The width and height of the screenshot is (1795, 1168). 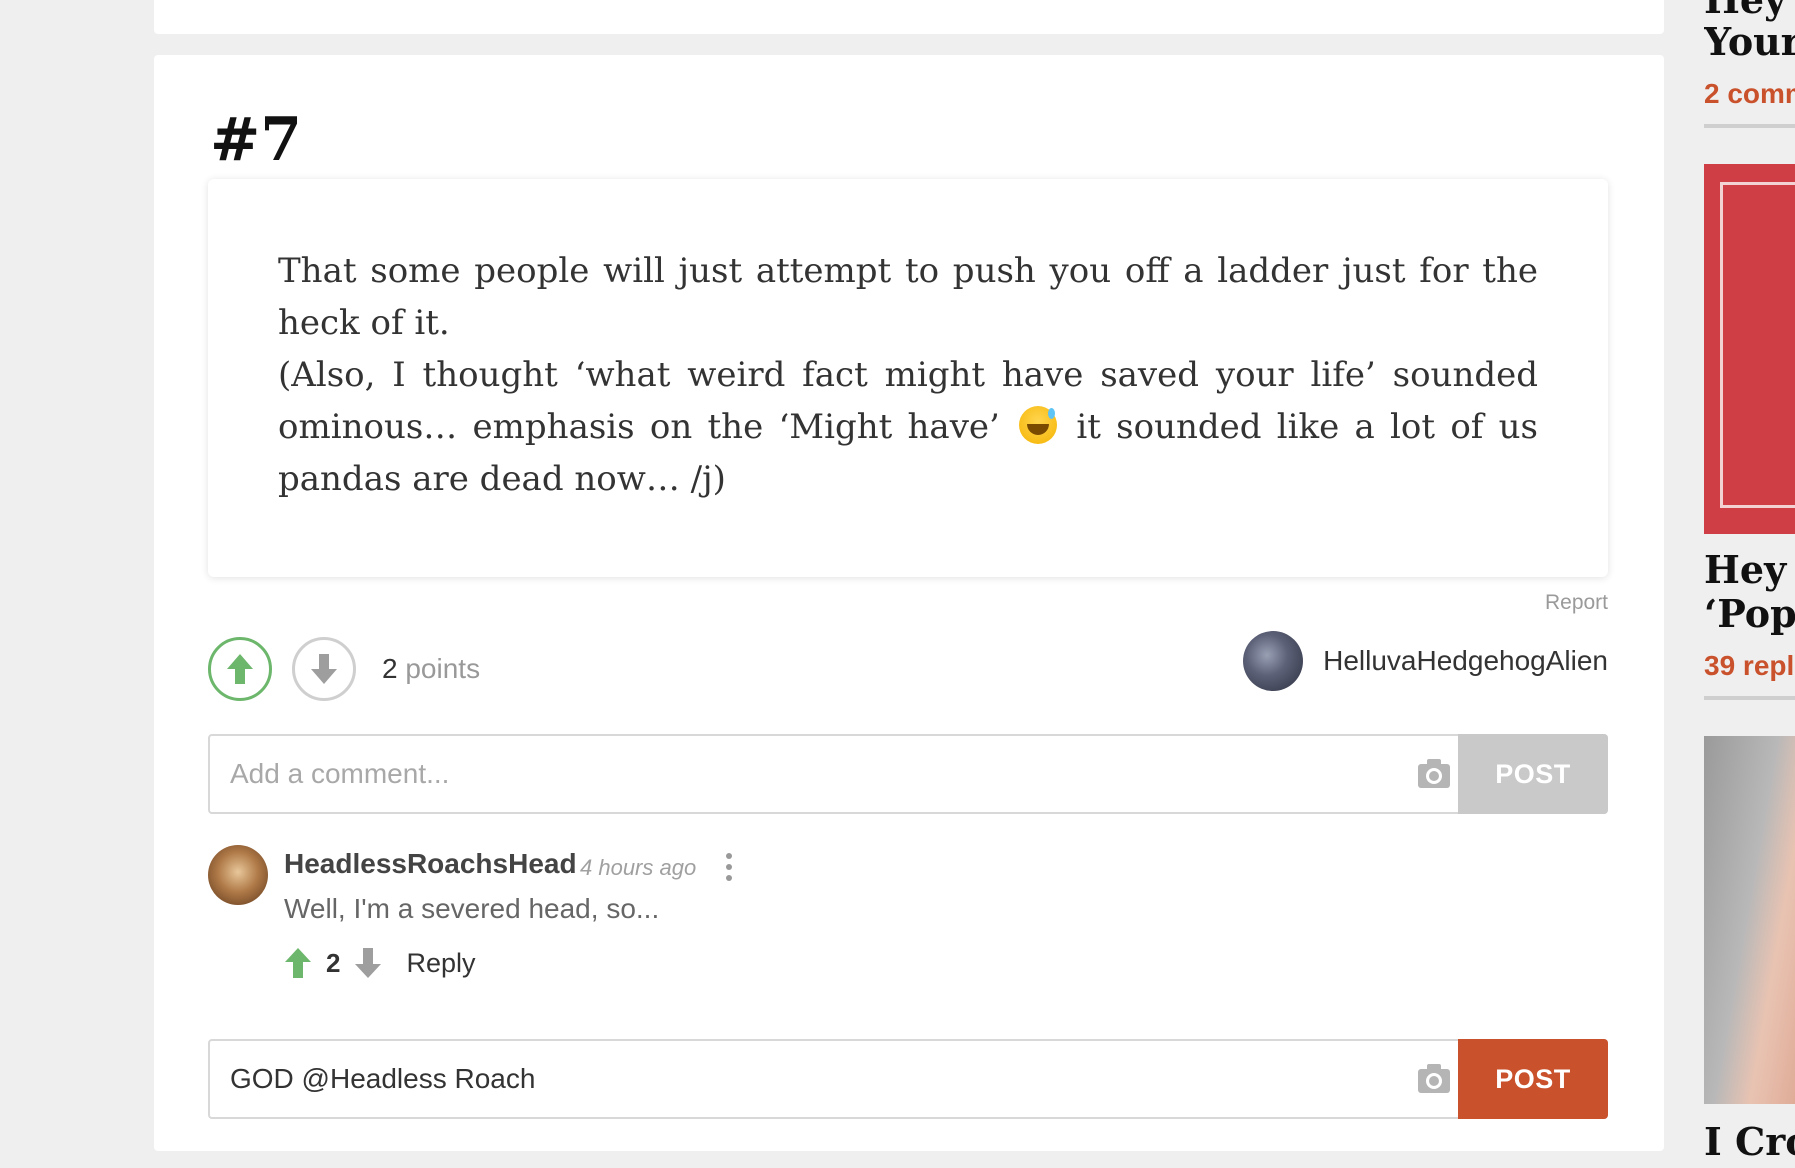 I want to click on sidebar-item-title: I Croc, so click(x=1749, y=1142).